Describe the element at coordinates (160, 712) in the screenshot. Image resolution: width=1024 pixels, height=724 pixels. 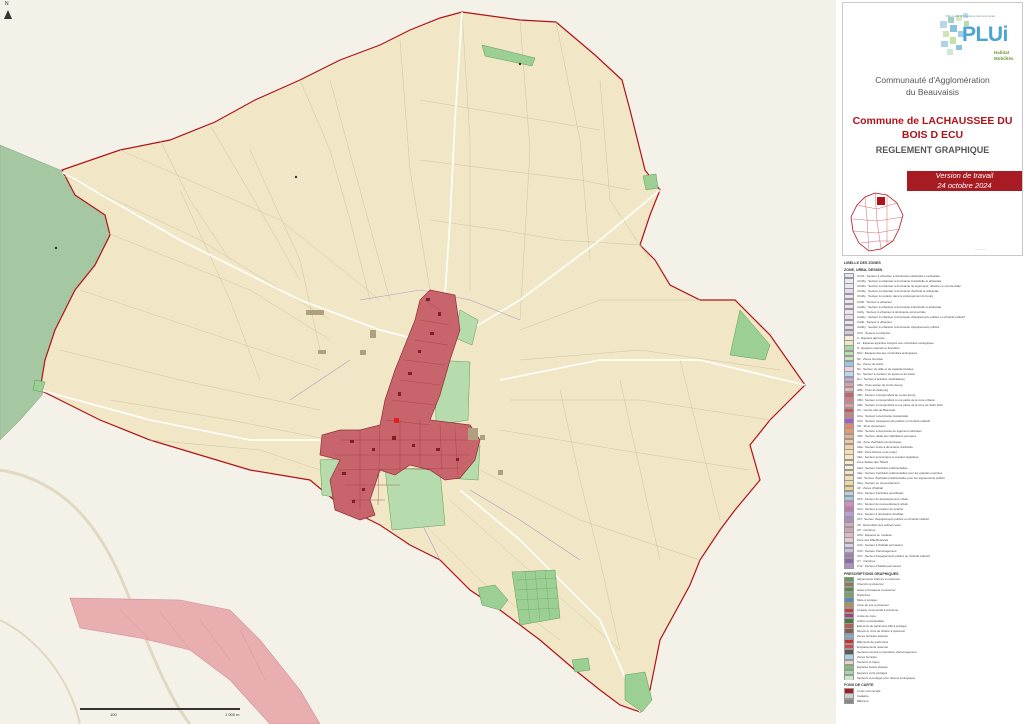
I see `scale-bar: 100 1 000 m` at that location.